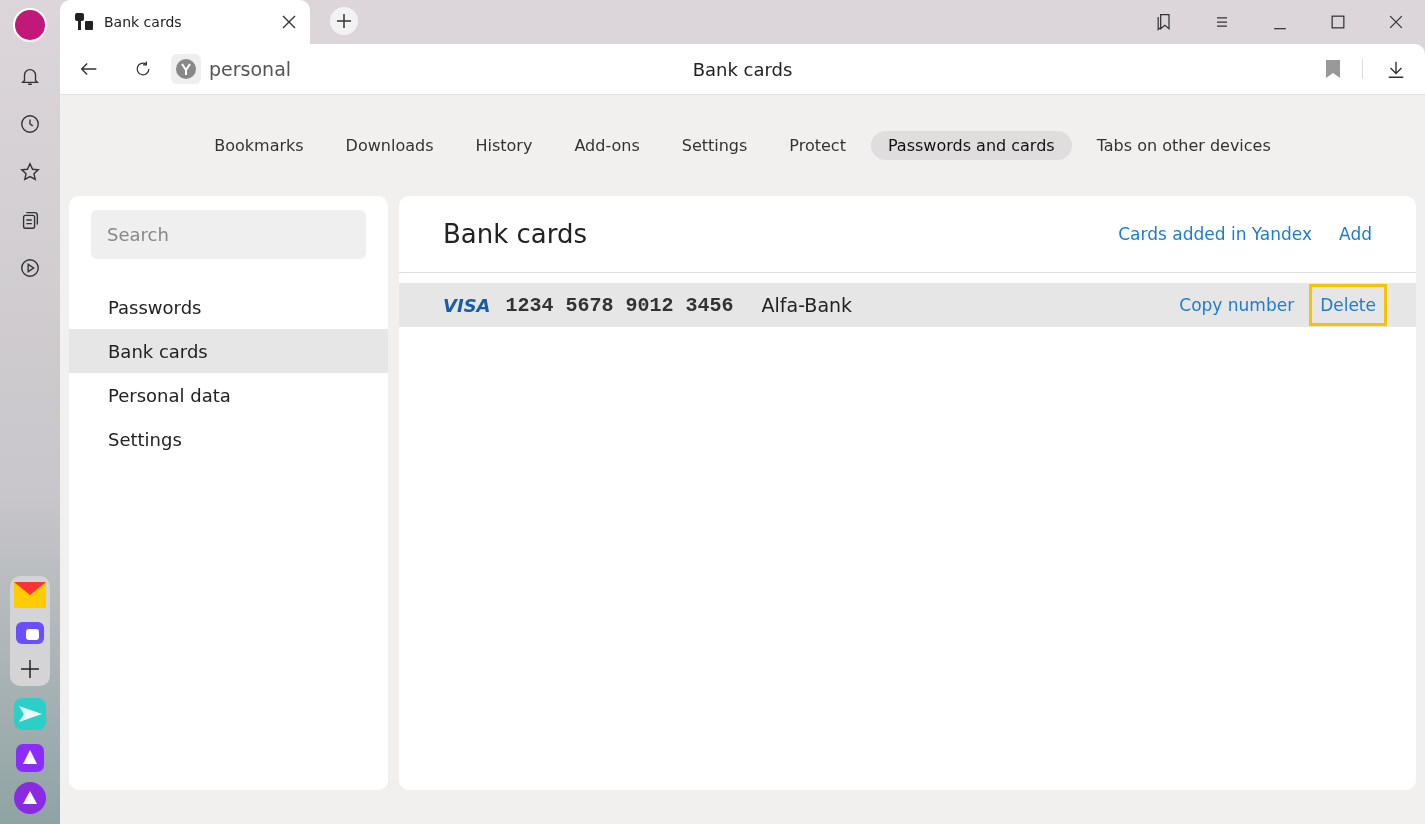 This screenshot has height=824, width=1425. Describe the element at coordinates (30, 268) in the screenshot. I see `play-icon` at that location.